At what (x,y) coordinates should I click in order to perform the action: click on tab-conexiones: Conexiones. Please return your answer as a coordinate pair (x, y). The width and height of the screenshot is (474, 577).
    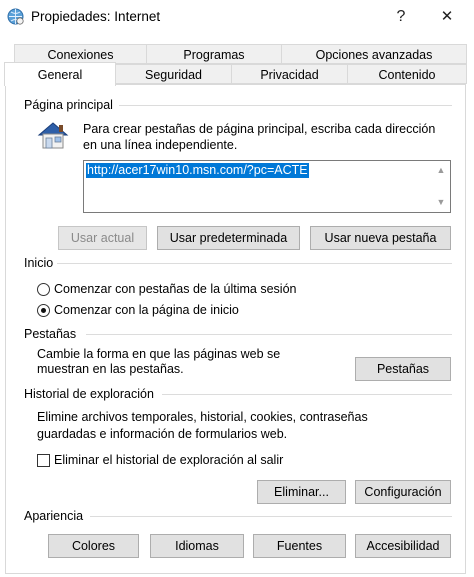
    Looking at the image, I should click on (80, 54).